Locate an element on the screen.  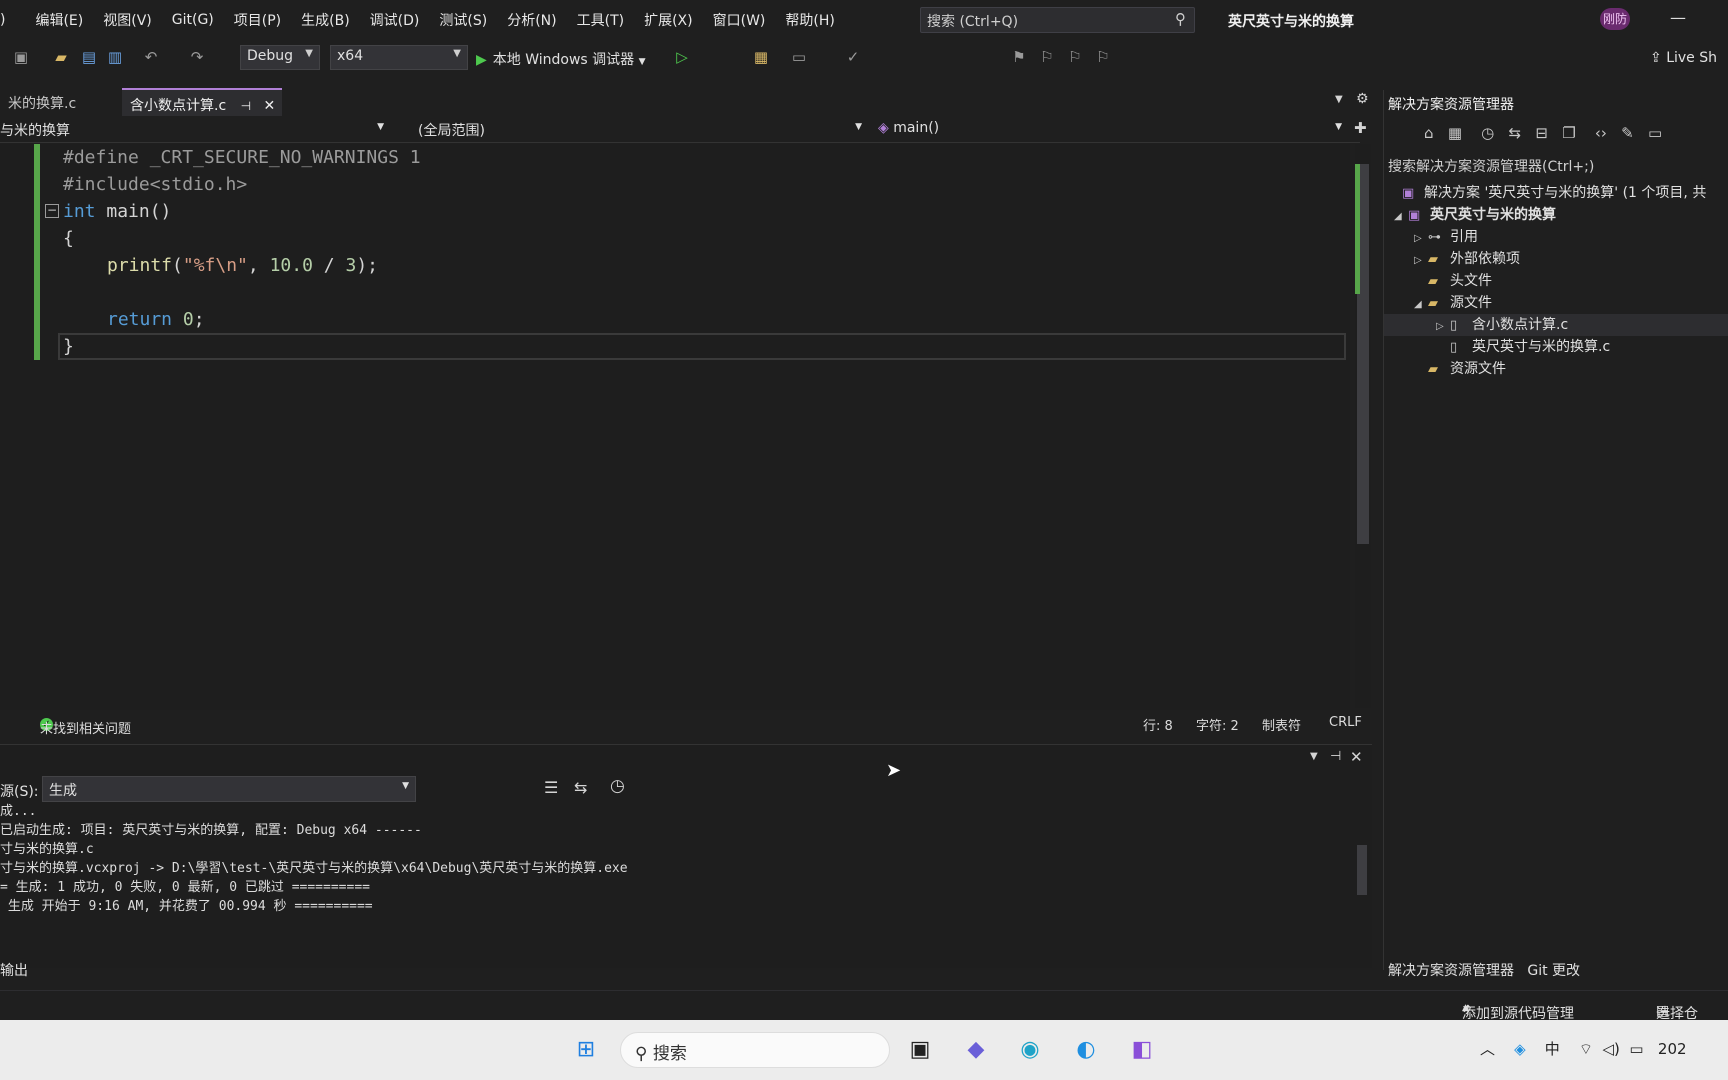
output-scrollbar is located at coordinates (1362, 870).